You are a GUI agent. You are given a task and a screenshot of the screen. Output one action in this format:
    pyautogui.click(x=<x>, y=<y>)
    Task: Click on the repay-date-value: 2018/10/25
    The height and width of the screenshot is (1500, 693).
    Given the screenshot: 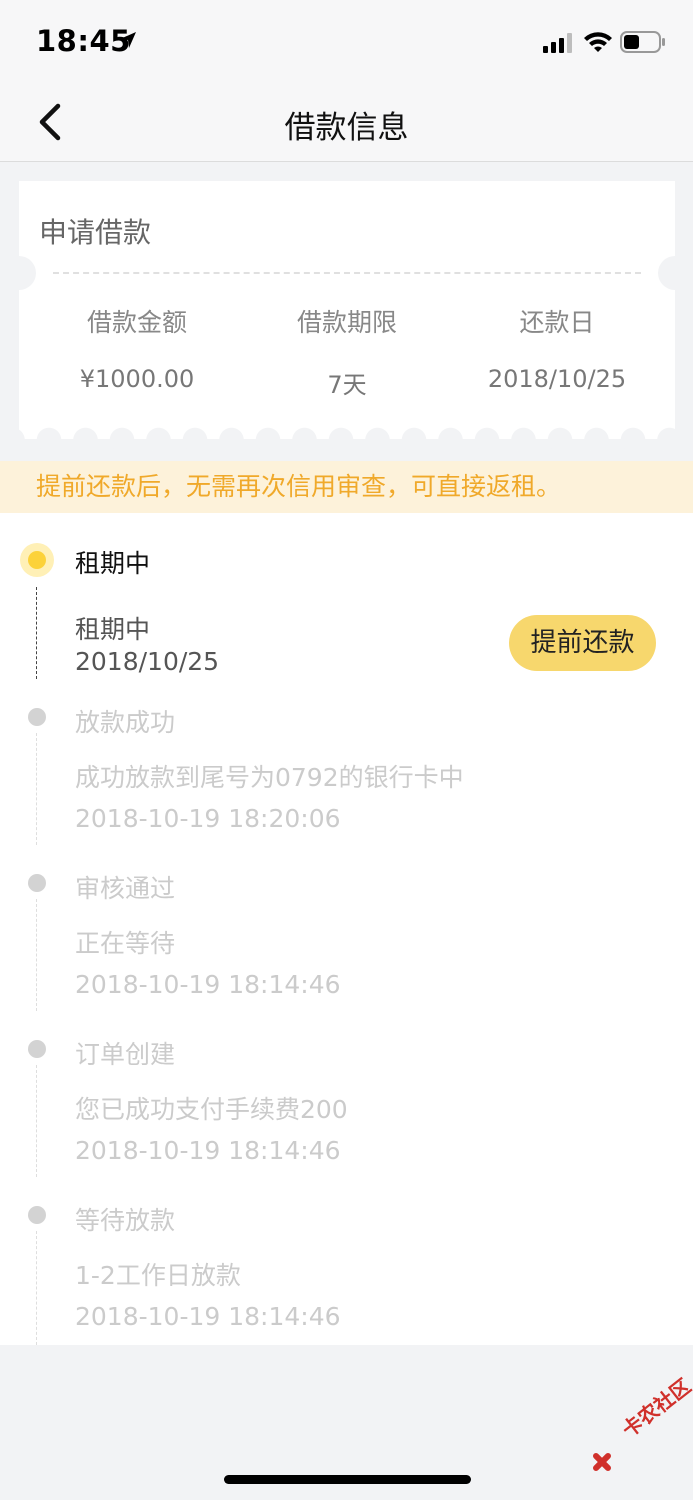 What is the action you would take?
    pyautogui.click(x=557, y=379)
    